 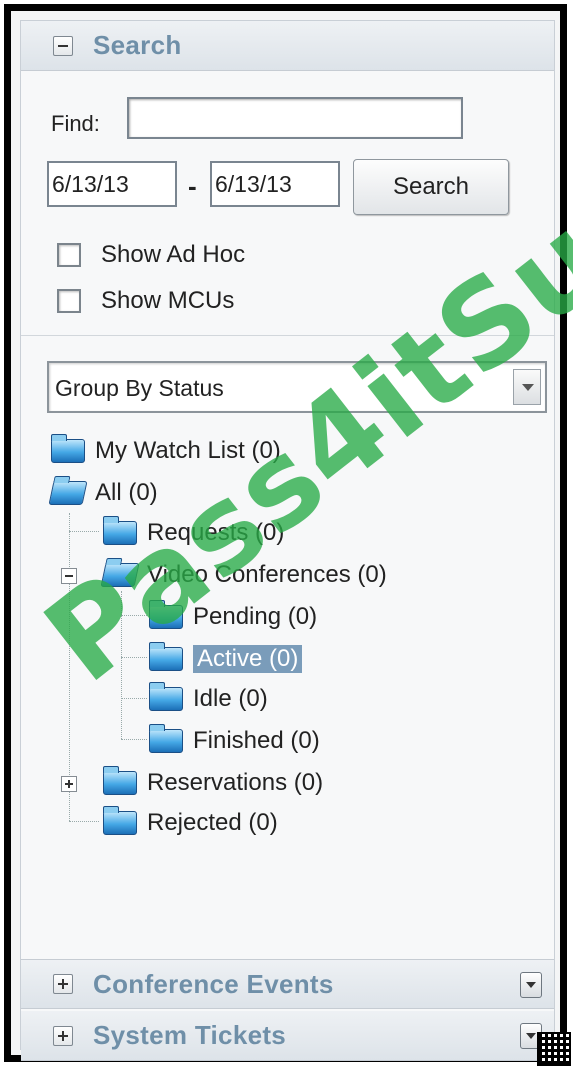 What do you see at coordinates (287, 1036) in the screenshot?
I see `system-tickets-section-header: System Tickets` at bounding box center [287, 1036].